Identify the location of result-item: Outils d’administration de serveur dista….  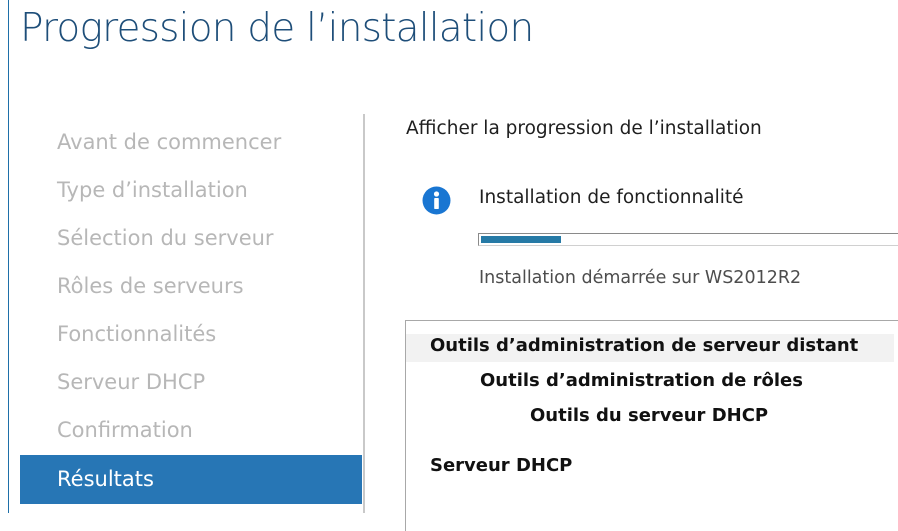
(644, 345).